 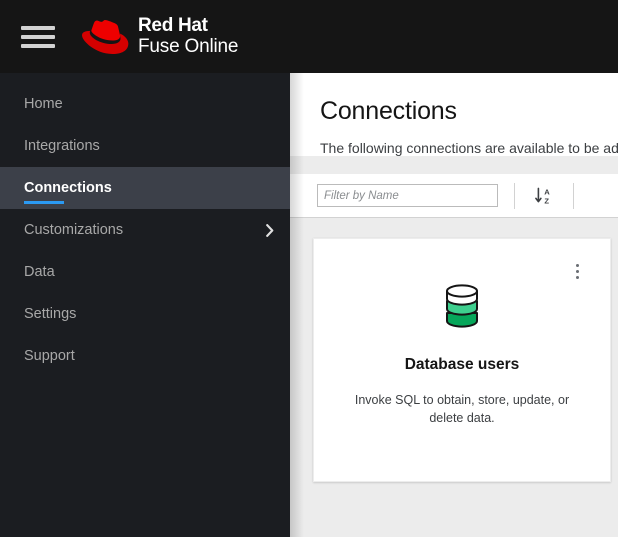 I want to click on svg-text: A, so click(x=547, y=191).